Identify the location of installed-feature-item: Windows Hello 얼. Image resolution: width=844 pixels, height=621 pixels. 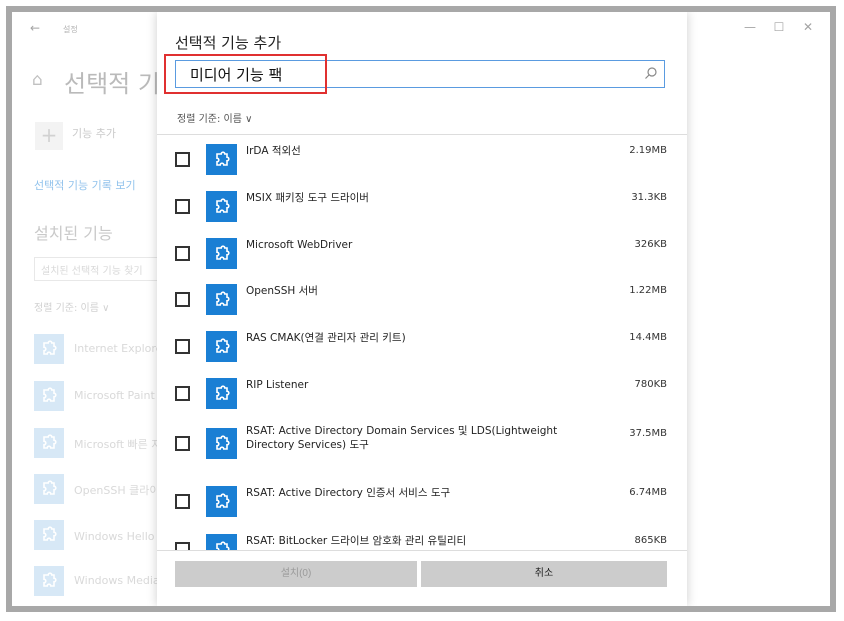
(104, 535).